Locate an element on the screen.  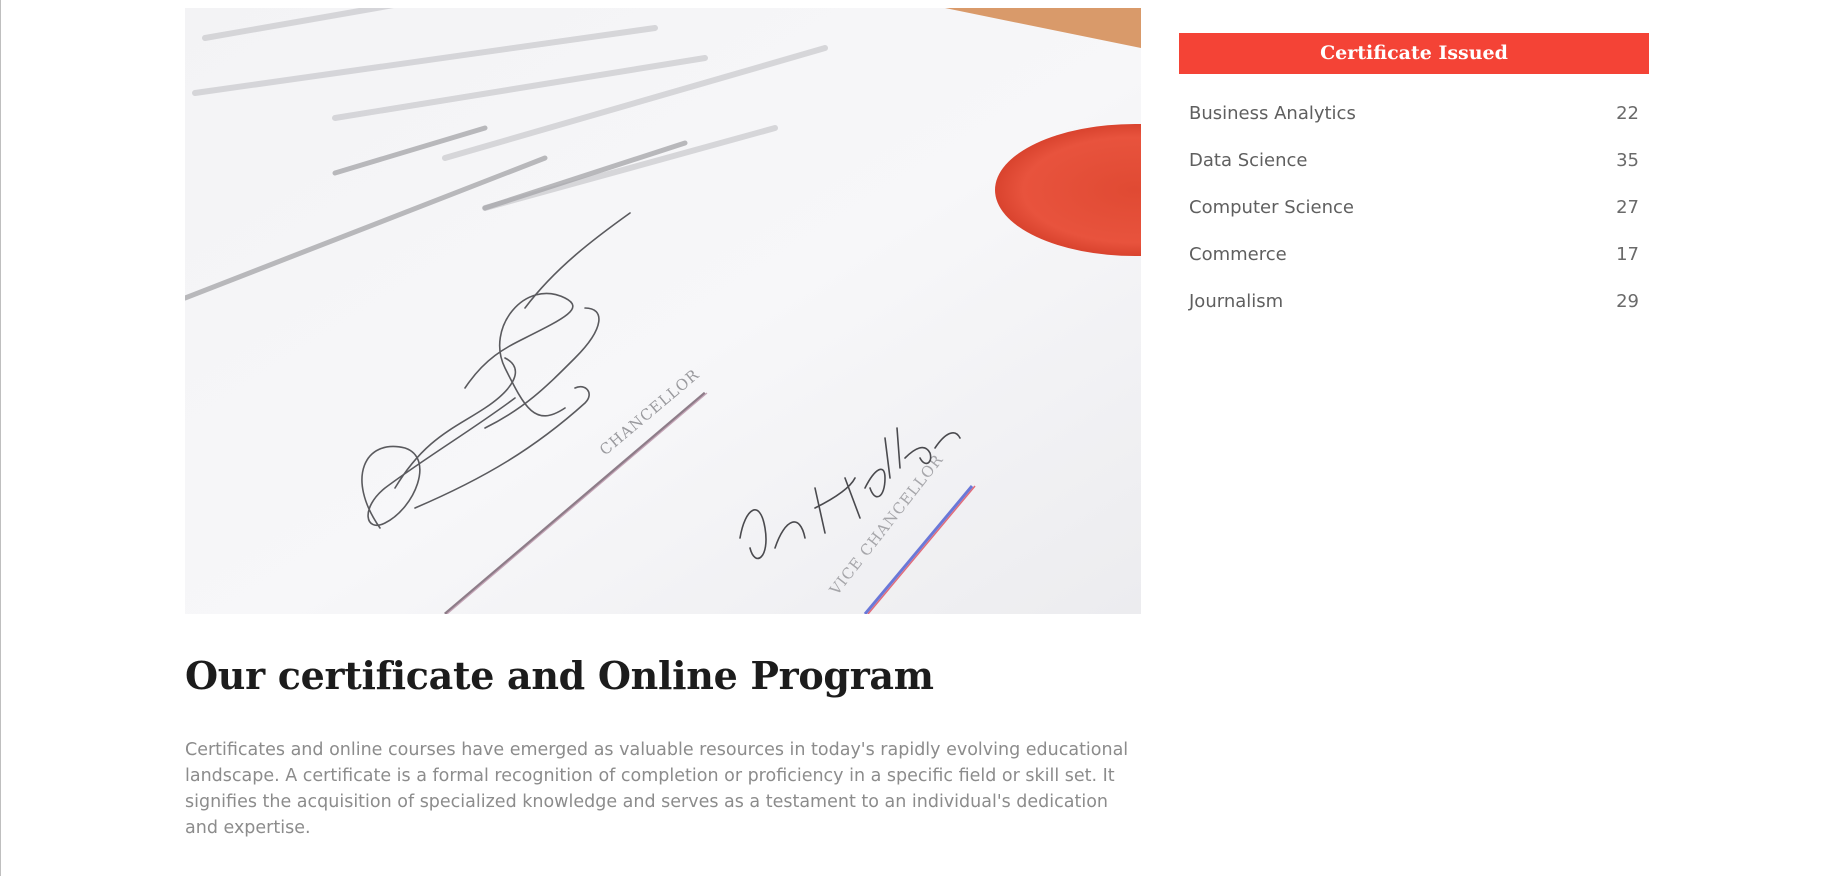
category-label: Commerce is located at coordinates (1238, 254).